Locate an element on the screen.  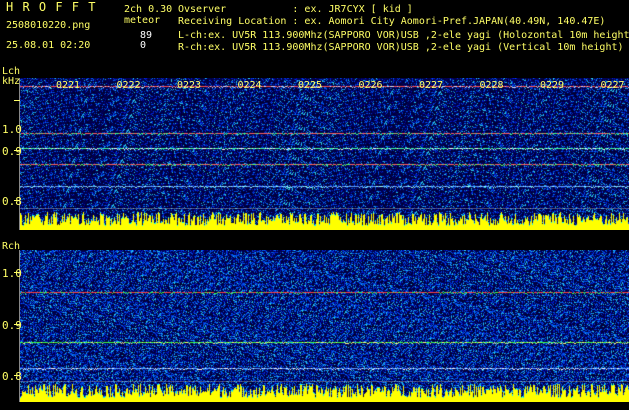
lch-time-tick: 0221 is located at coordinates (68, 85).